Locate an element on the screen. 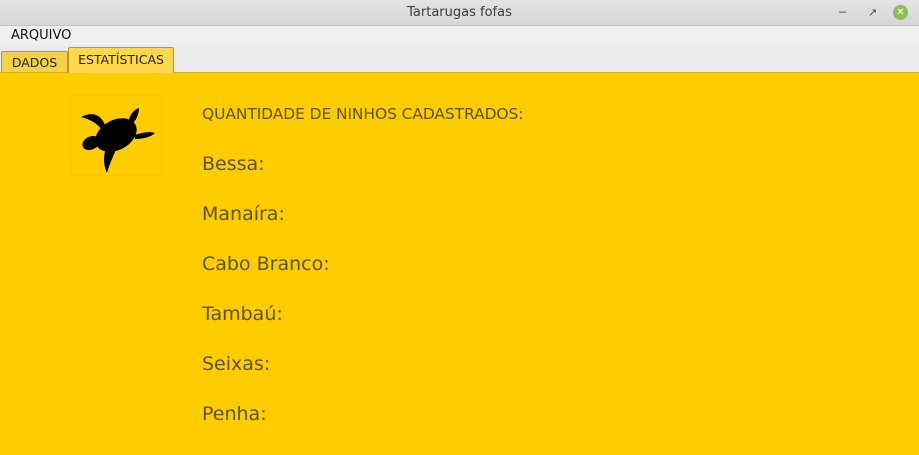 The height and width of the screenshot is (455, 919). beach-label-bessa: Bessa: is located at coordinates (233, 164).